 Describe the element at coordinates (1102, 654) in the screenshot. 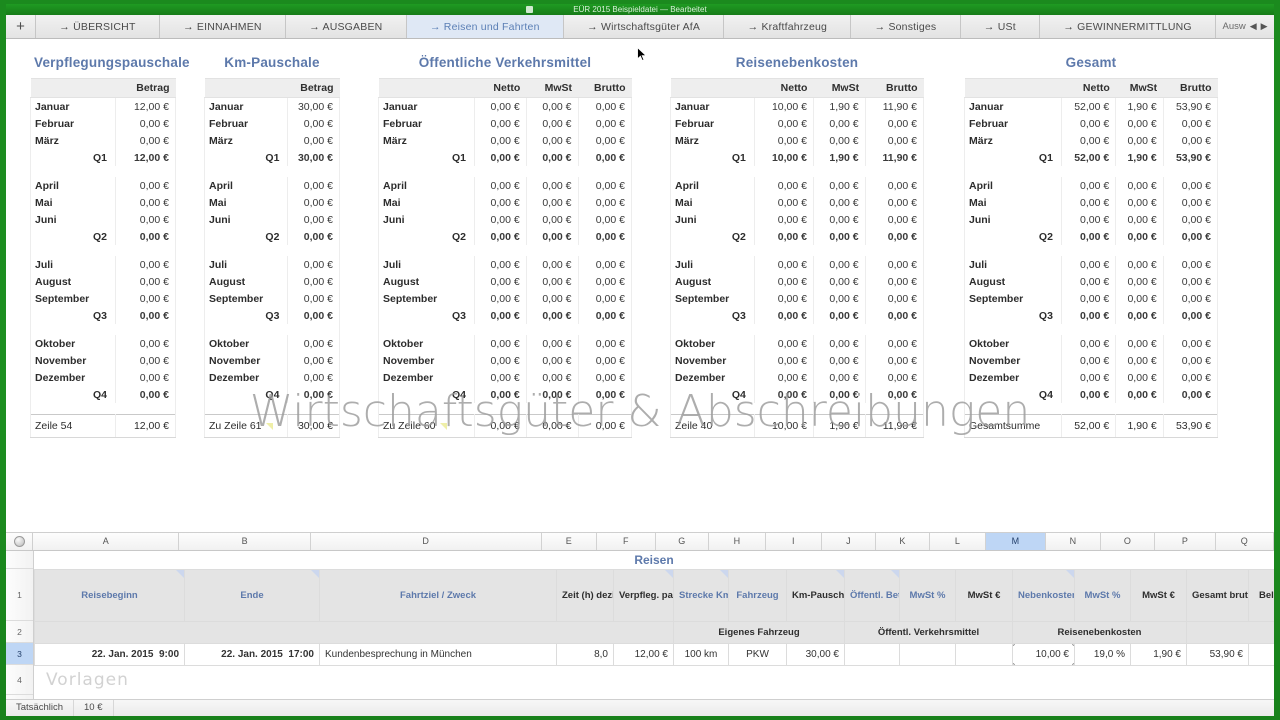

I see `cell-nebenkosten-mwst-prozent: 19,0 %` at that location.